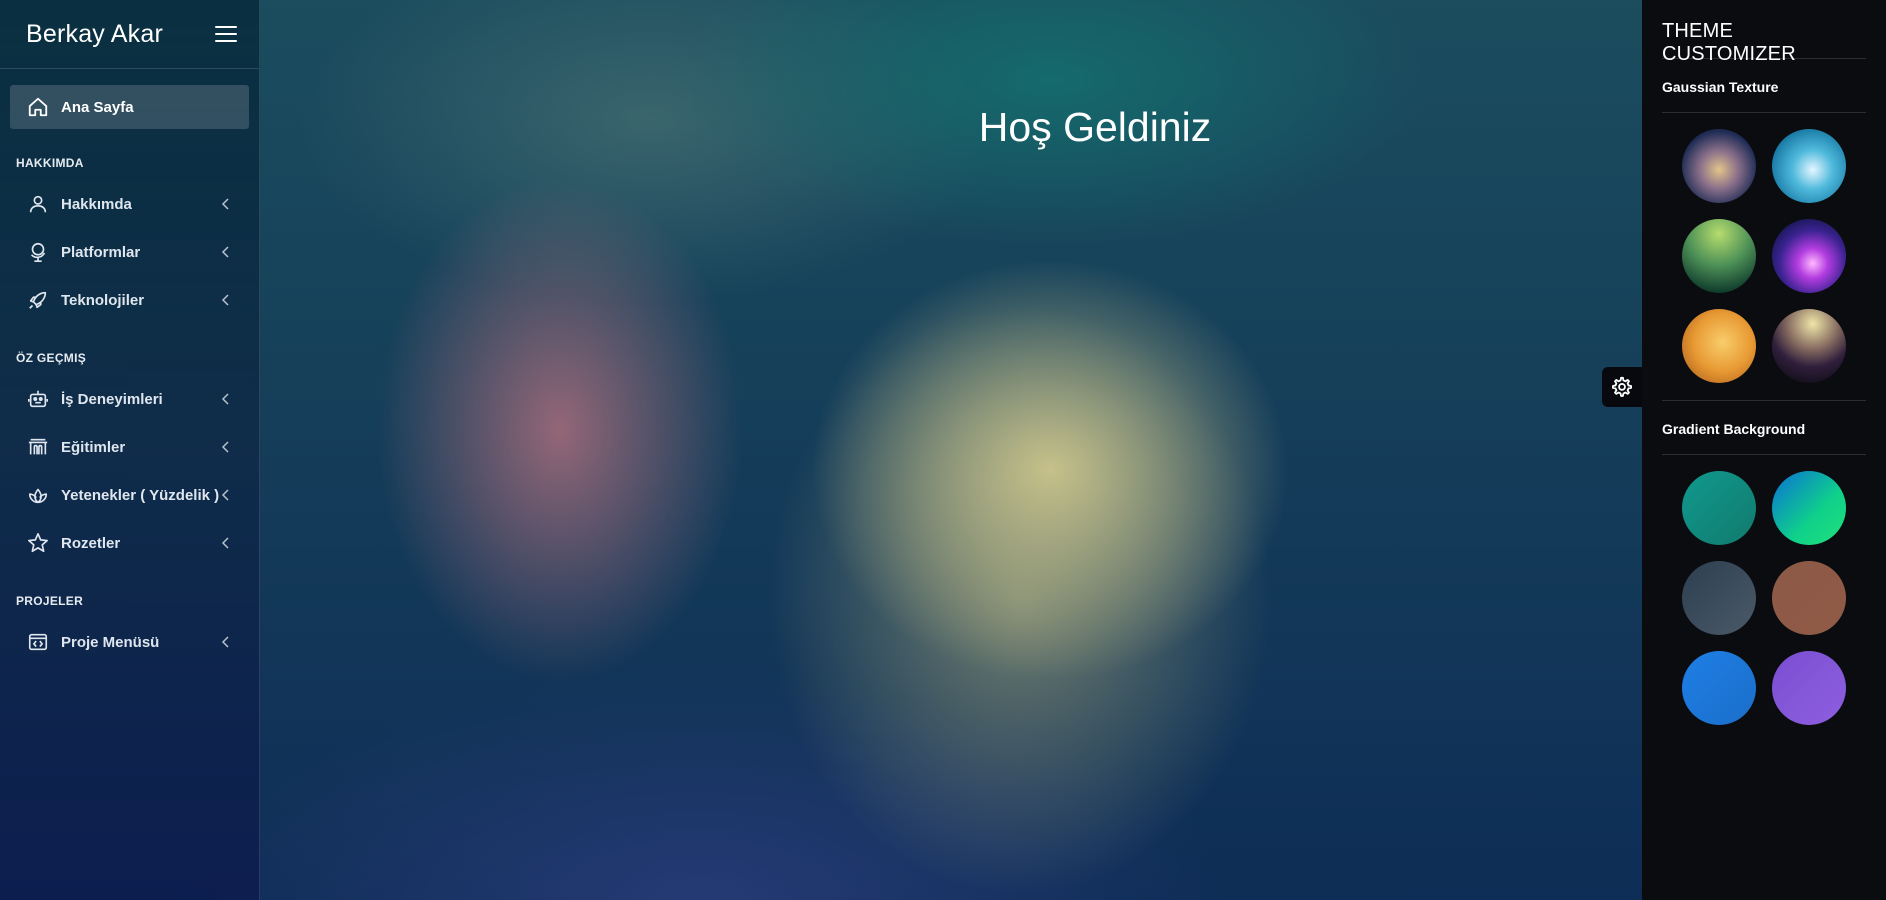  I want to click on page-title: Hoş Geldiniz, so click(1095, 127).